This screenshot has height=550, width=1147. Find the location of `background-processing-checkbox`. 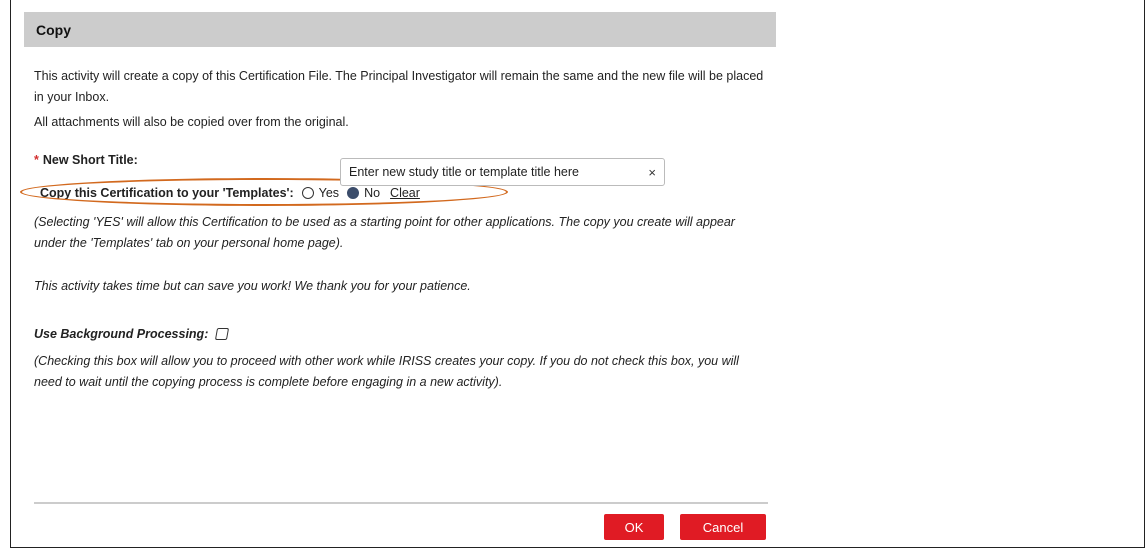

background-processing-checkbox is located at coordinates (222, 334).